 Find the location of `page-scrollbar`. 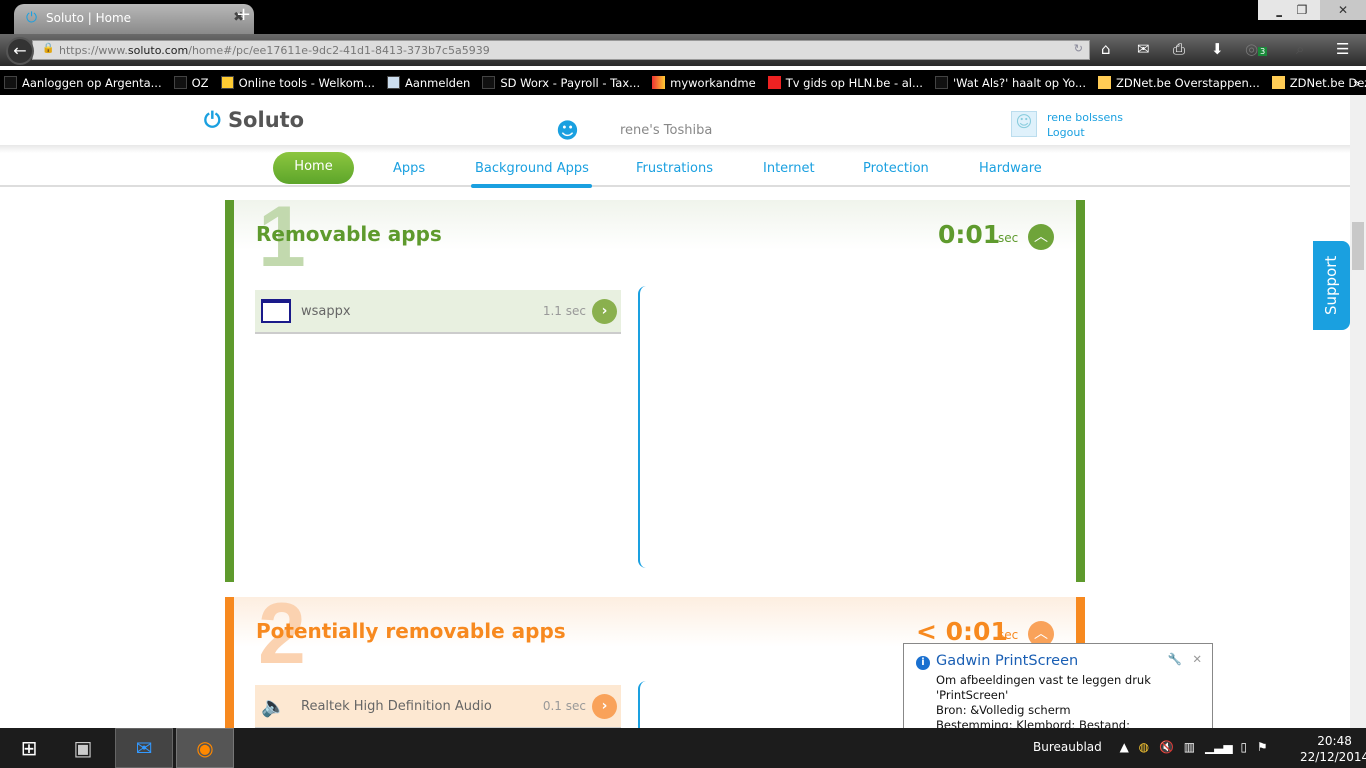

page-scrollbar is located at coordinates (1358, 411).